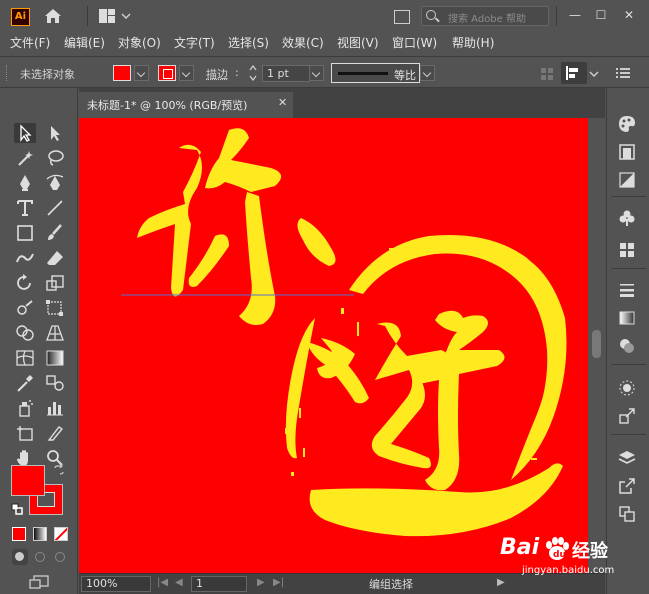 The width and height of the screenshot is (649, 594). I want to click on curvature-tool, so click(55, 183).